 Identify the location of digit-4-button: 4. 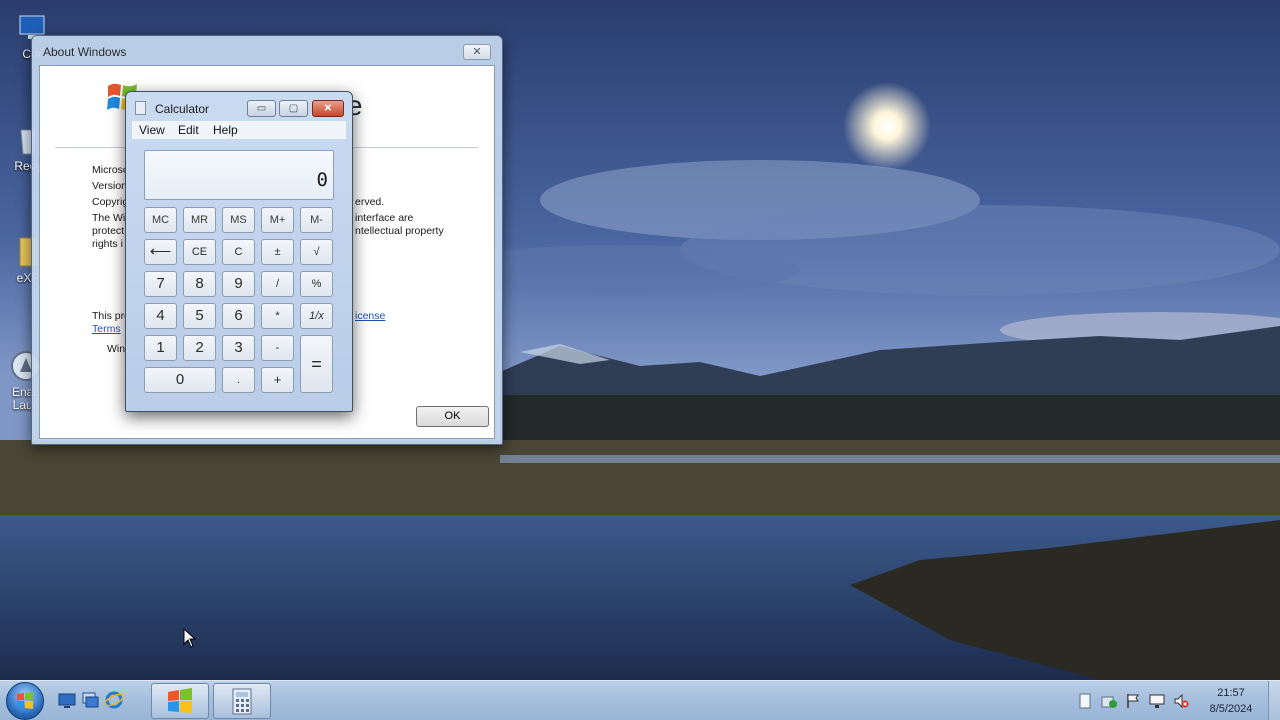
(160, 316).